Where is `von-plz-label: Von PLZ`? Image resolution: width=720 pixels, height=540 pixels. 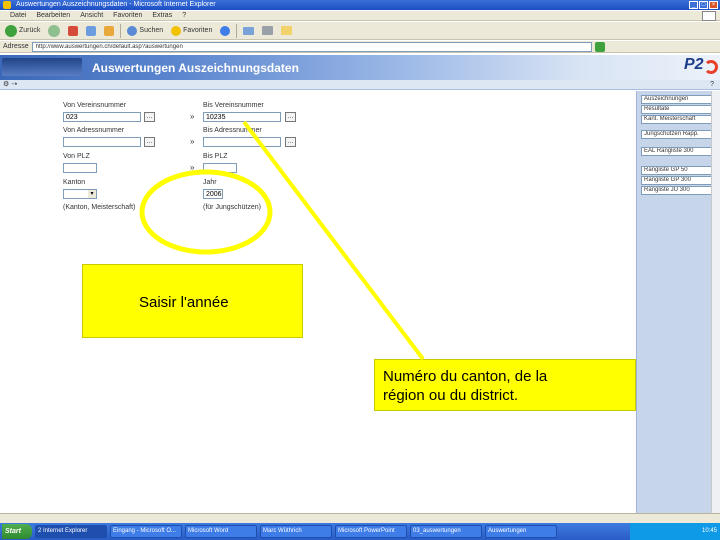 von-plz-label: Von PLZ is located at coordinates (76, 156).